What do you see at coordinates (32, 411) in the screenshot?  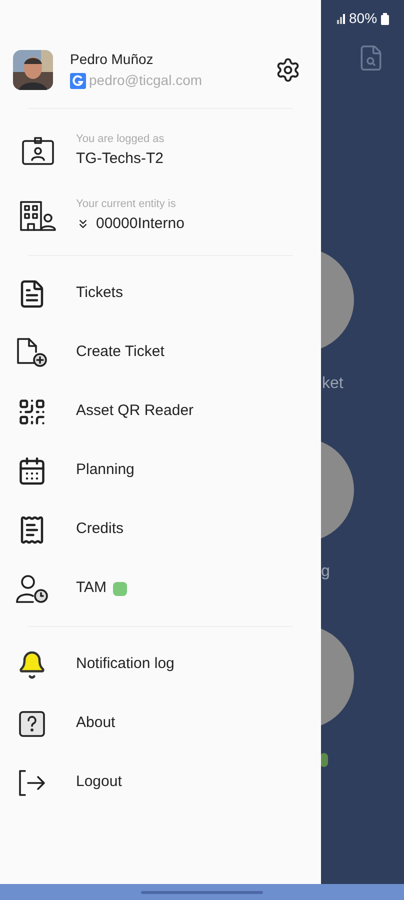 I see `qr-code-icon` at bounding box center [32, 411].